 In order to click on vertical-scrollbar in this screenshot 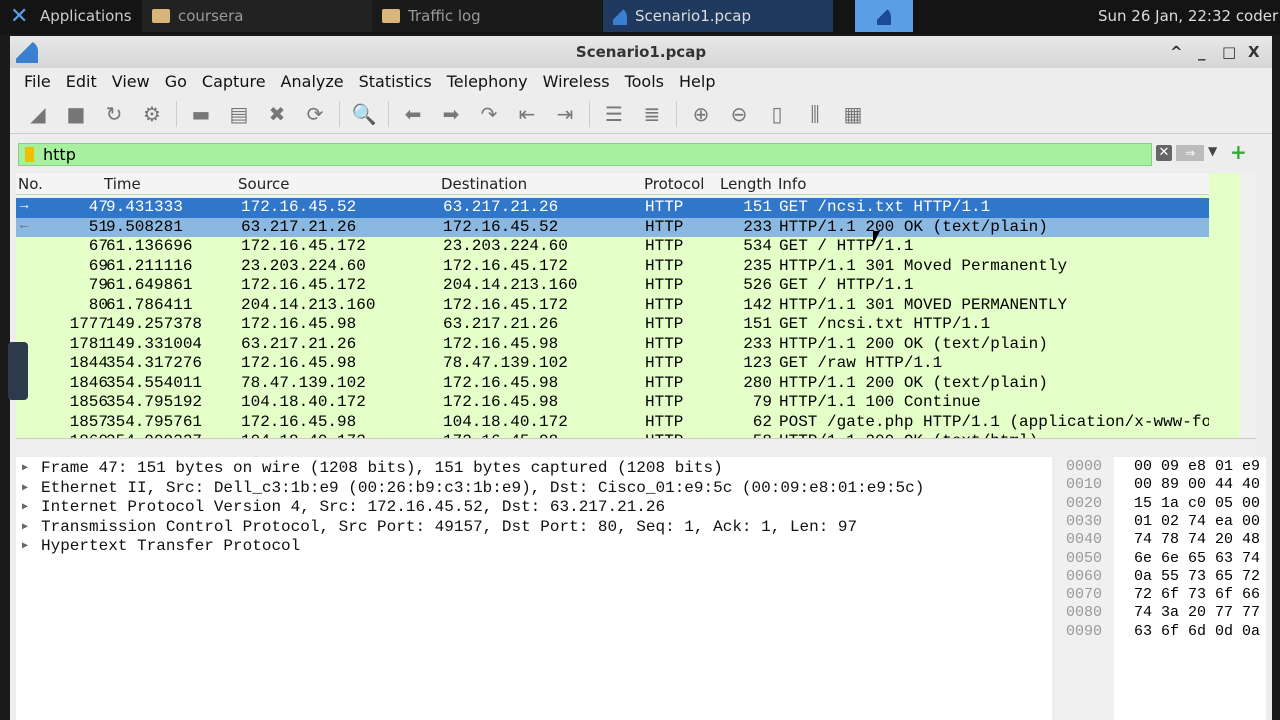, I will do `click(1248, 305)`.